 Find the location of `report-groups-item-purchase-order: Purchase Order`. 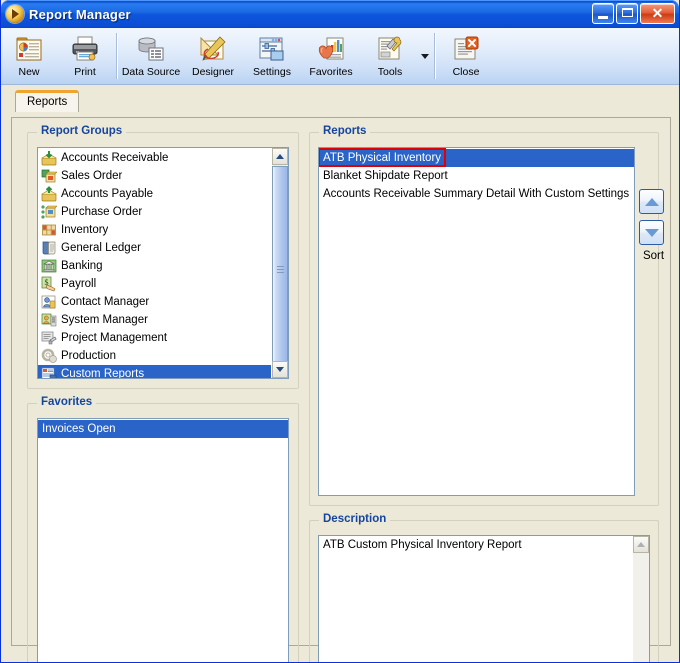

report-groups-item-purchase-order: Purchase Order is located at coordinates (154, 212).